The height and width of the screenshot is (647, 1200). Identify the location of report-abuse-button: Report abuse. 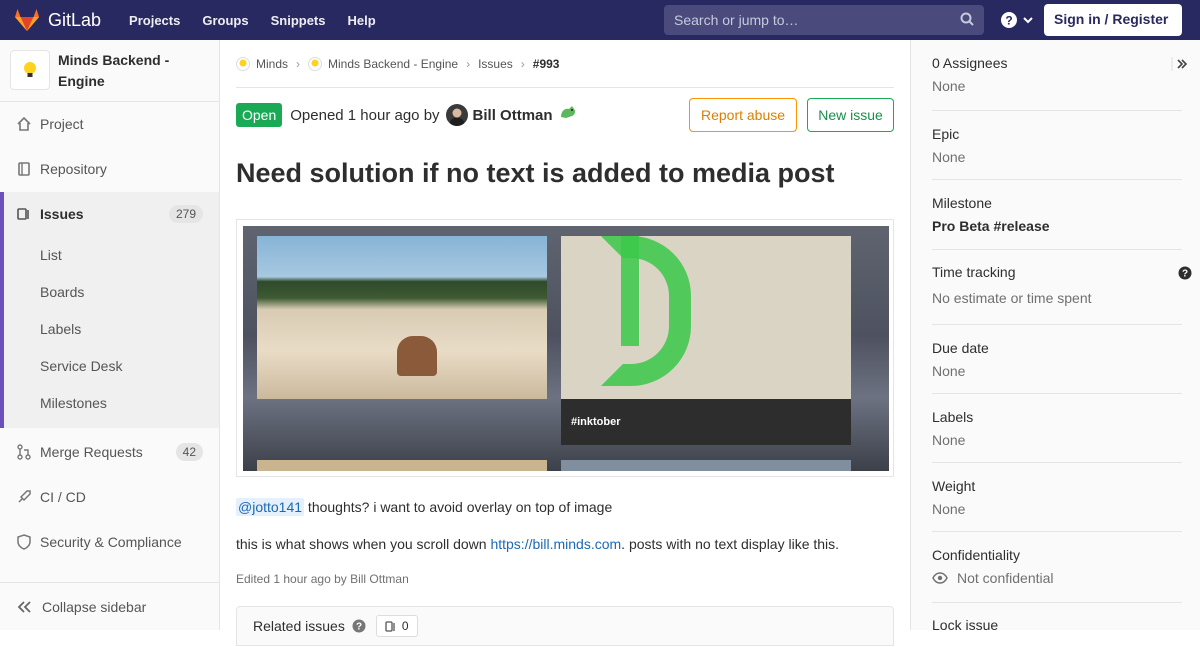
(743, 115).